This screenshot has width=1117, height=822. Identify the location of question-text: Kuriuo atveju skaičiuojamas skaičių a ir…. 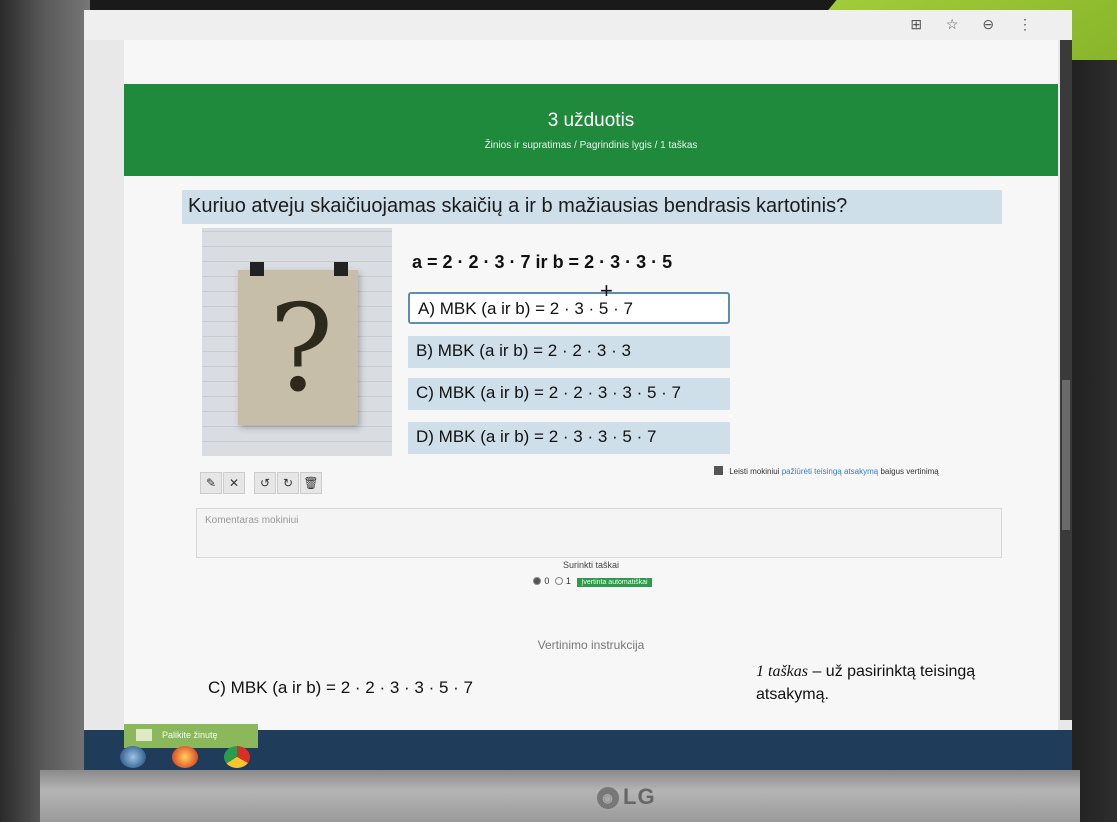
(592, 207).